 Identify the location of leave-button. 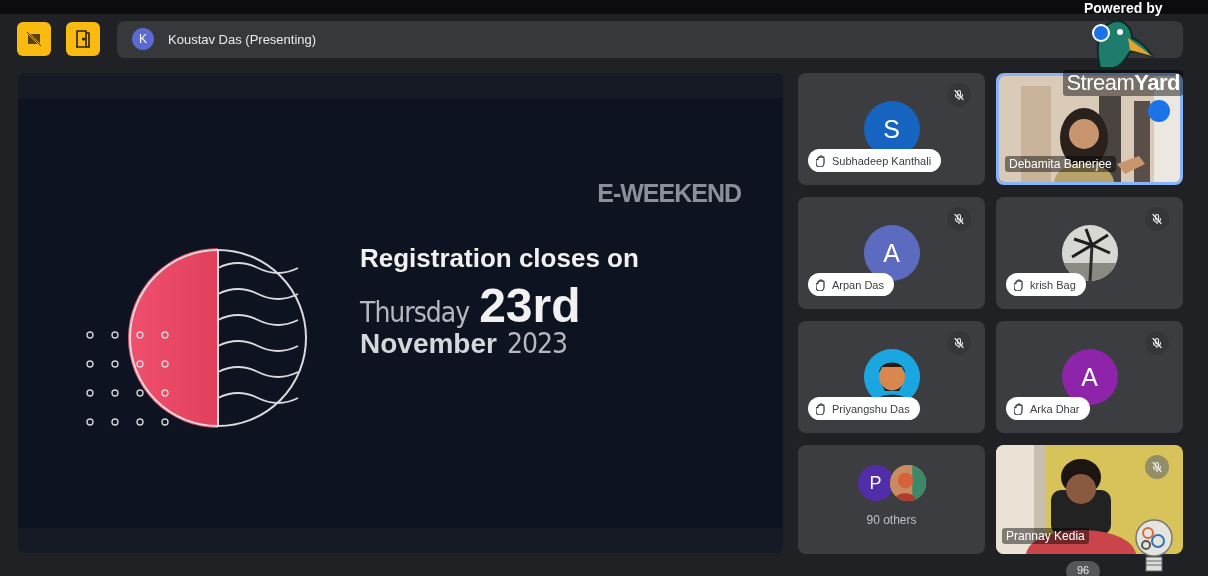
(83, 39).